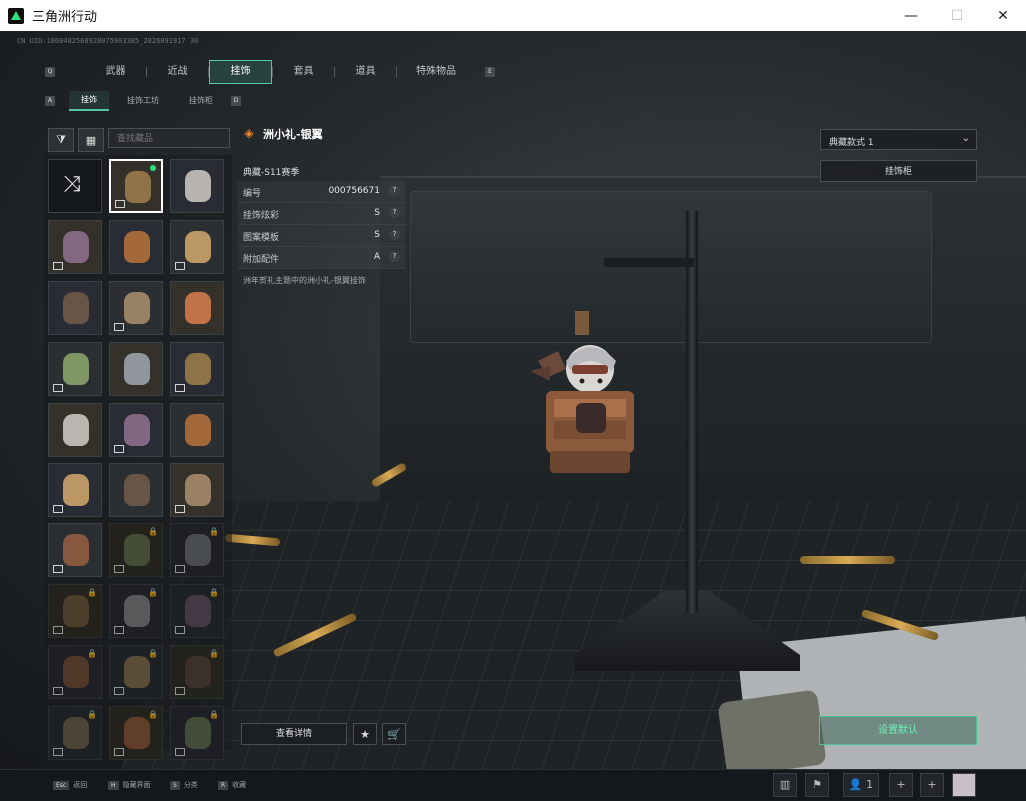  Describe the element at coordinates (436, 72) in the screenshot. I see `tab-special-items: 特殊物品` at that location.